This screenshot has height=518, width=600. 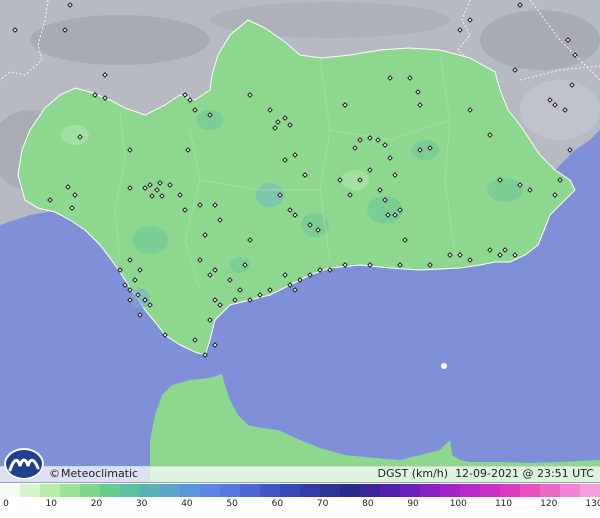 I want to click on copyright-symbol: ©, so click(x=54, y=473).